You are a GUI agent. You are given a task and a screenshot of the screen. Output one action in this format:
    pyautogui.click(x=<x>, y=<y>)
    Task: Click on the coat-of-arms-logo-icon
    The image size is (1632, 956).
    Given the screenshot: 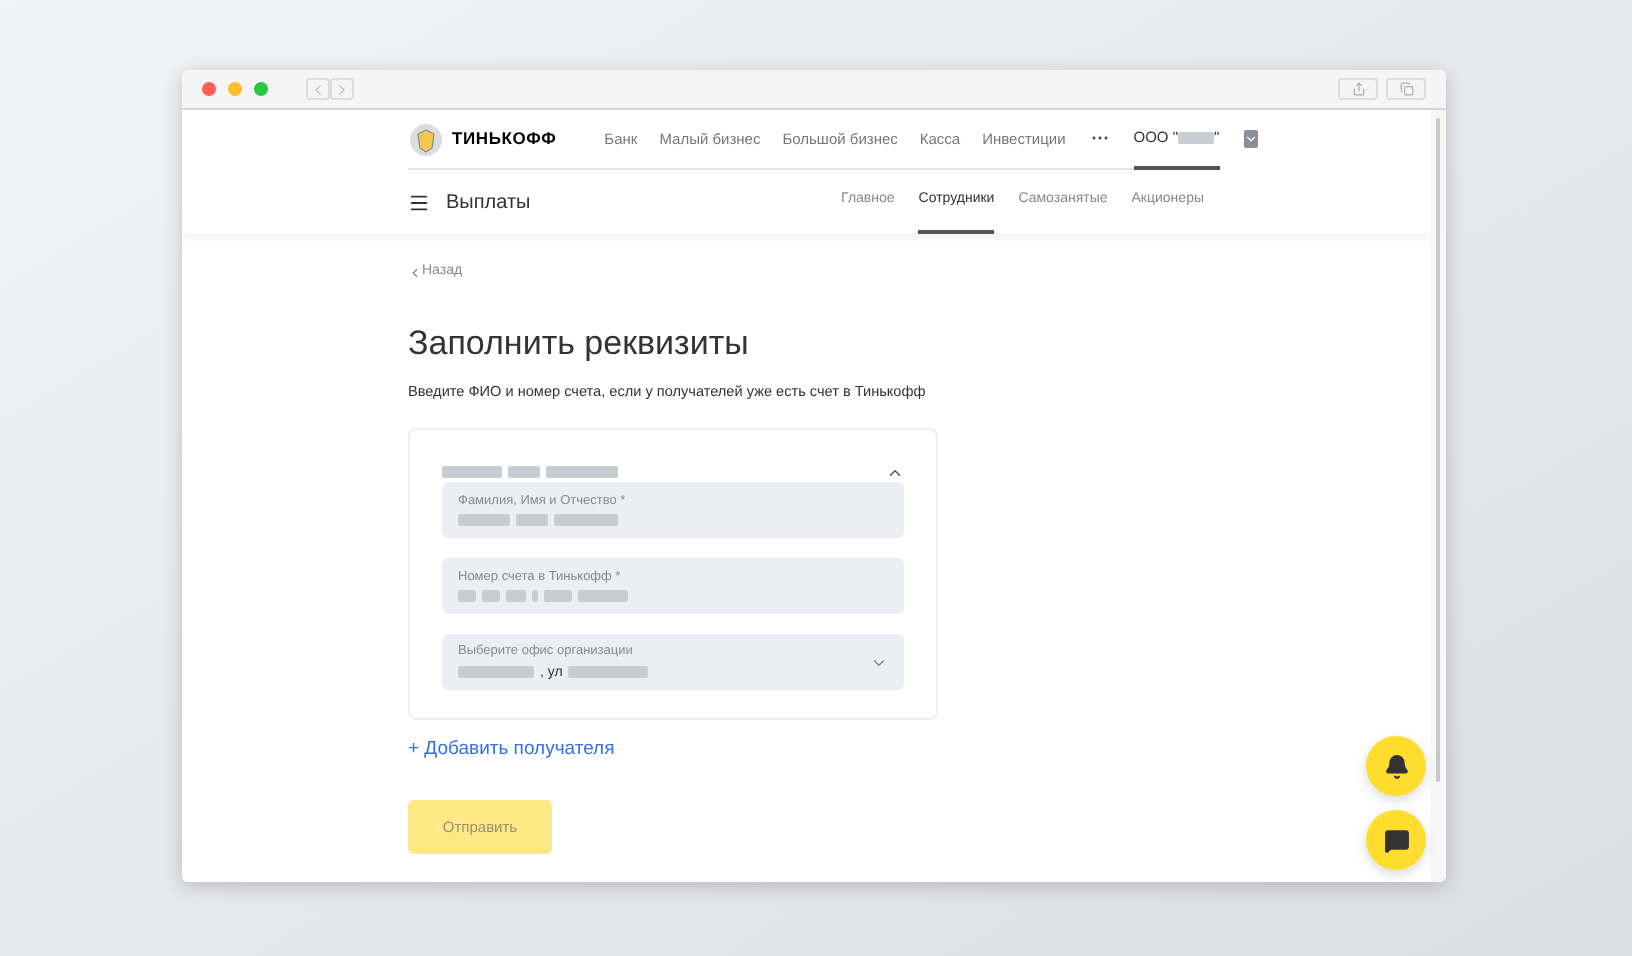 What is the action you would take?
    pyautogui.click(x=426, y=139)
    